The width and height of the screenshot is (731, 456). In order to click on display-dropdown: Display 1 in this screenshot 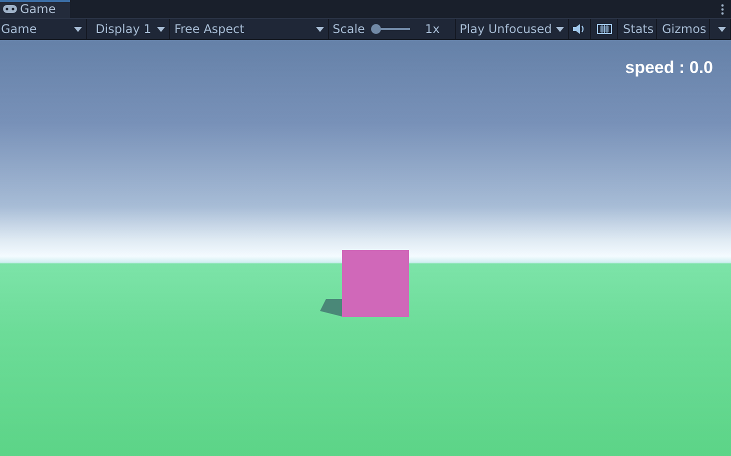, I will do `click(128, 29)`.